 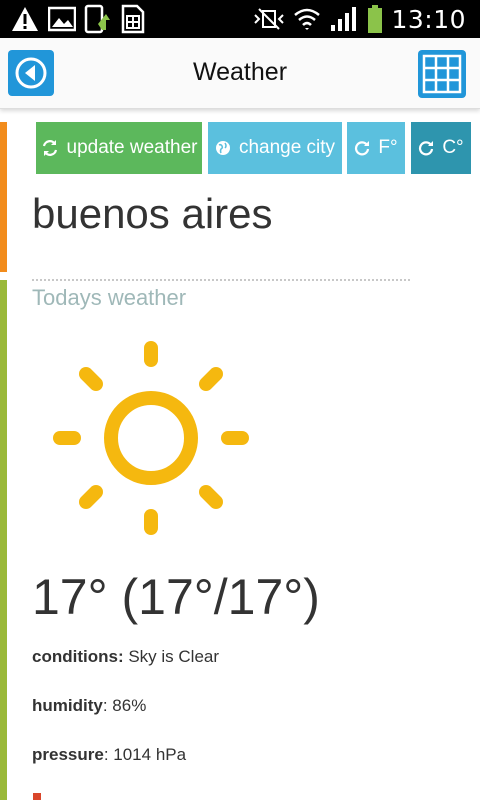 I want to click on divider, so click(x=221, y=280).